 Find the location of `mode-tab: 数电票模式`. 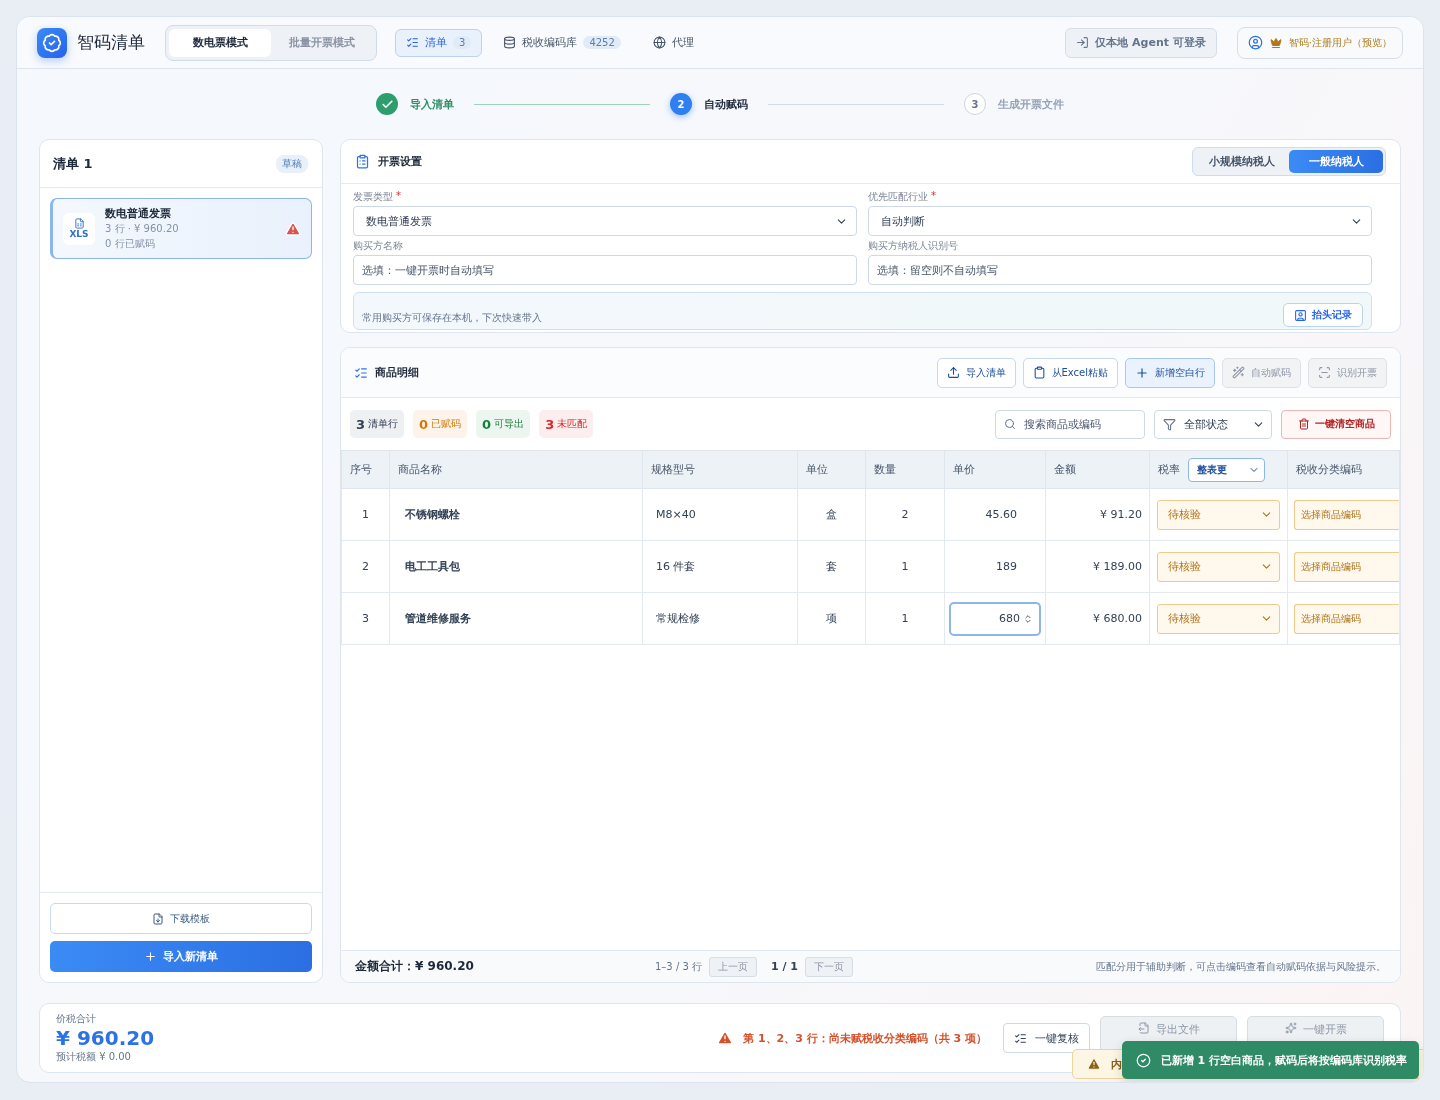

mode-tab: 数电票模式 is located at coordinates (220, 42).